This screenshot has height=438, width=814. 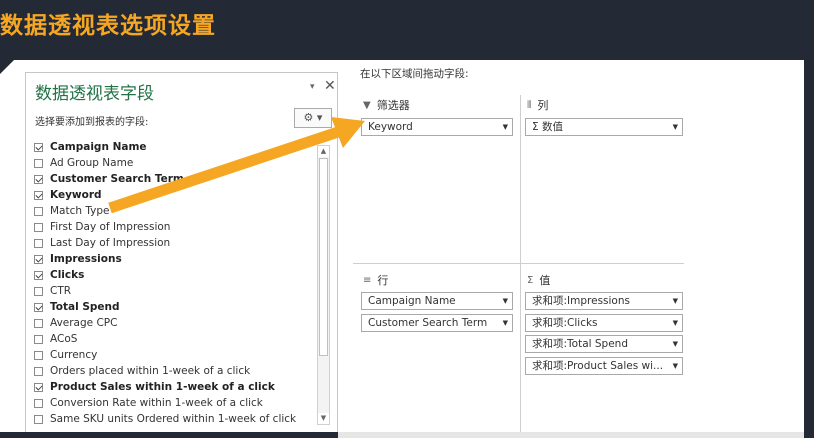 What do you see at coordinates (64, 339) in the screenshot?
I see `field-label: ACoS` at bounding box center [64, 339].